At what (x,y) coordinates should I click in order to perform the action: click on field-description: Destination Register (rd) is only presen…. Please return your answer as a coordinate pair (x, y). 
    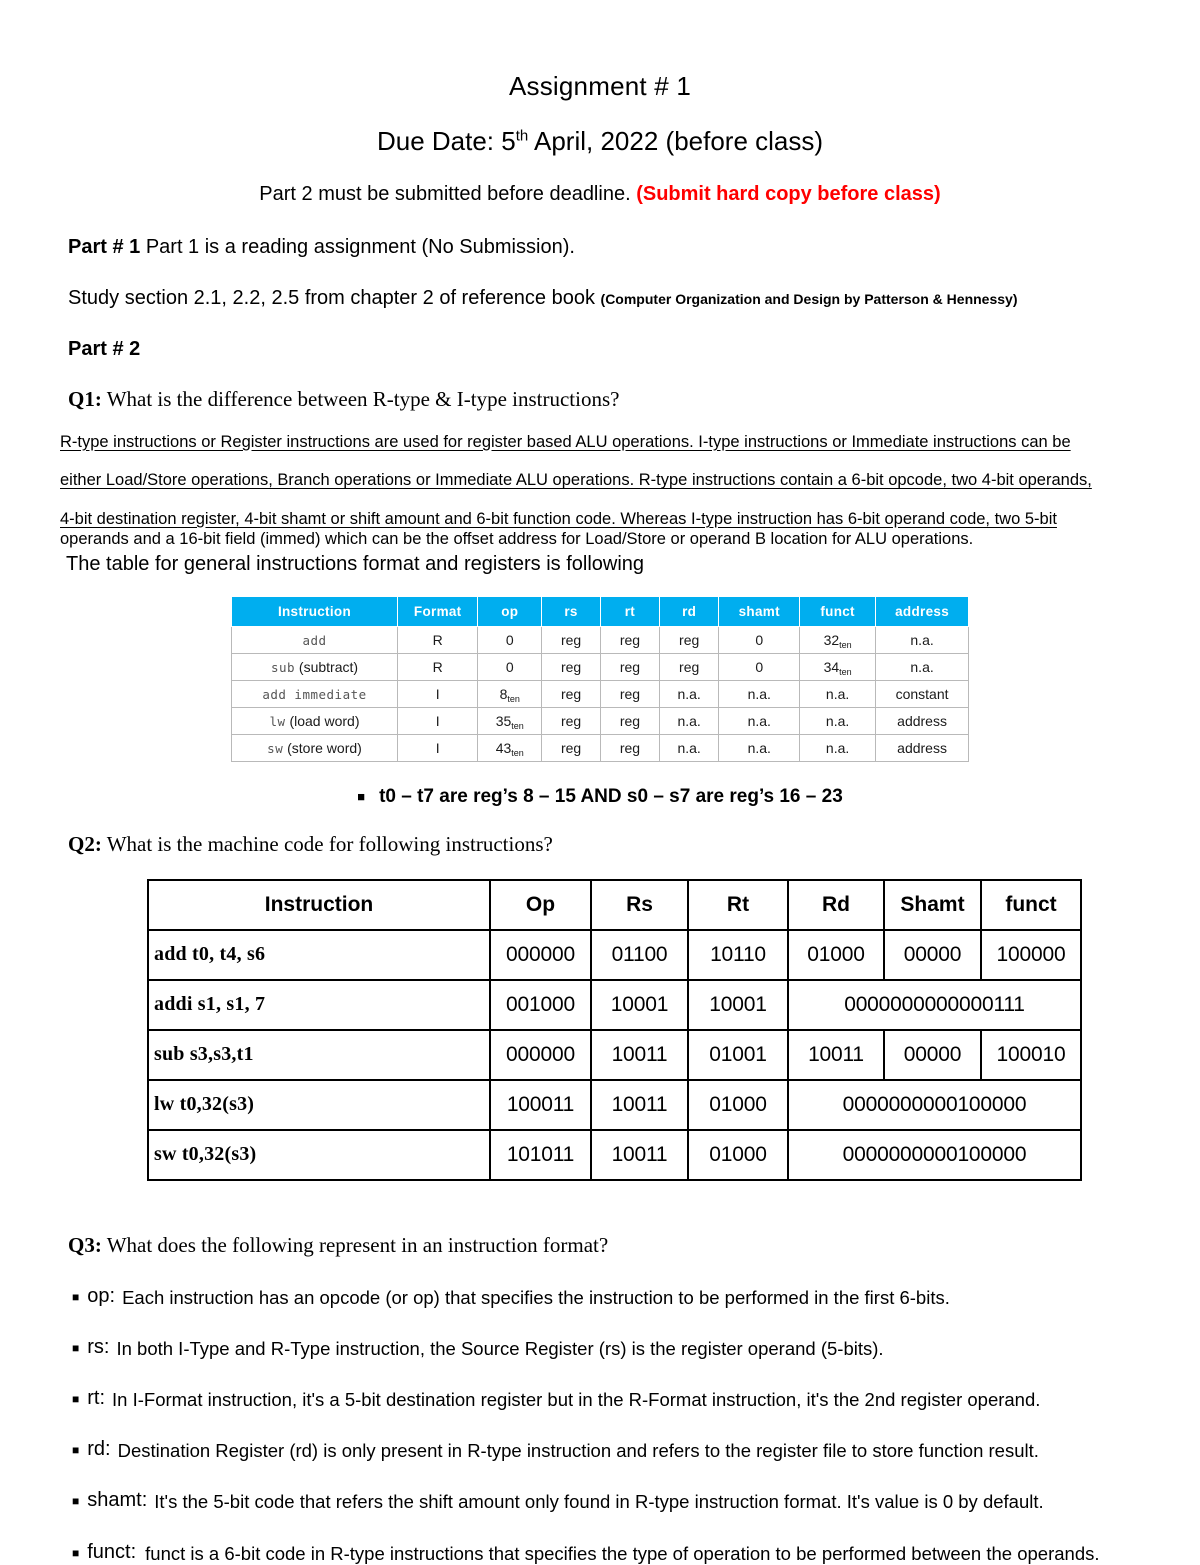
    Looking at the image, I should click on (578, 1451).